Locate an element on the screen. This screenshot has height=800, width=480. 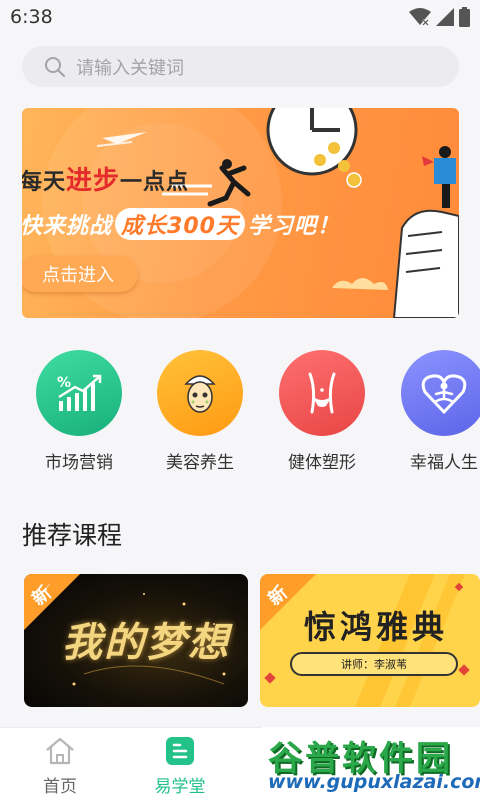
category-label: 幸福人生 is located at coordinates (444, 463).